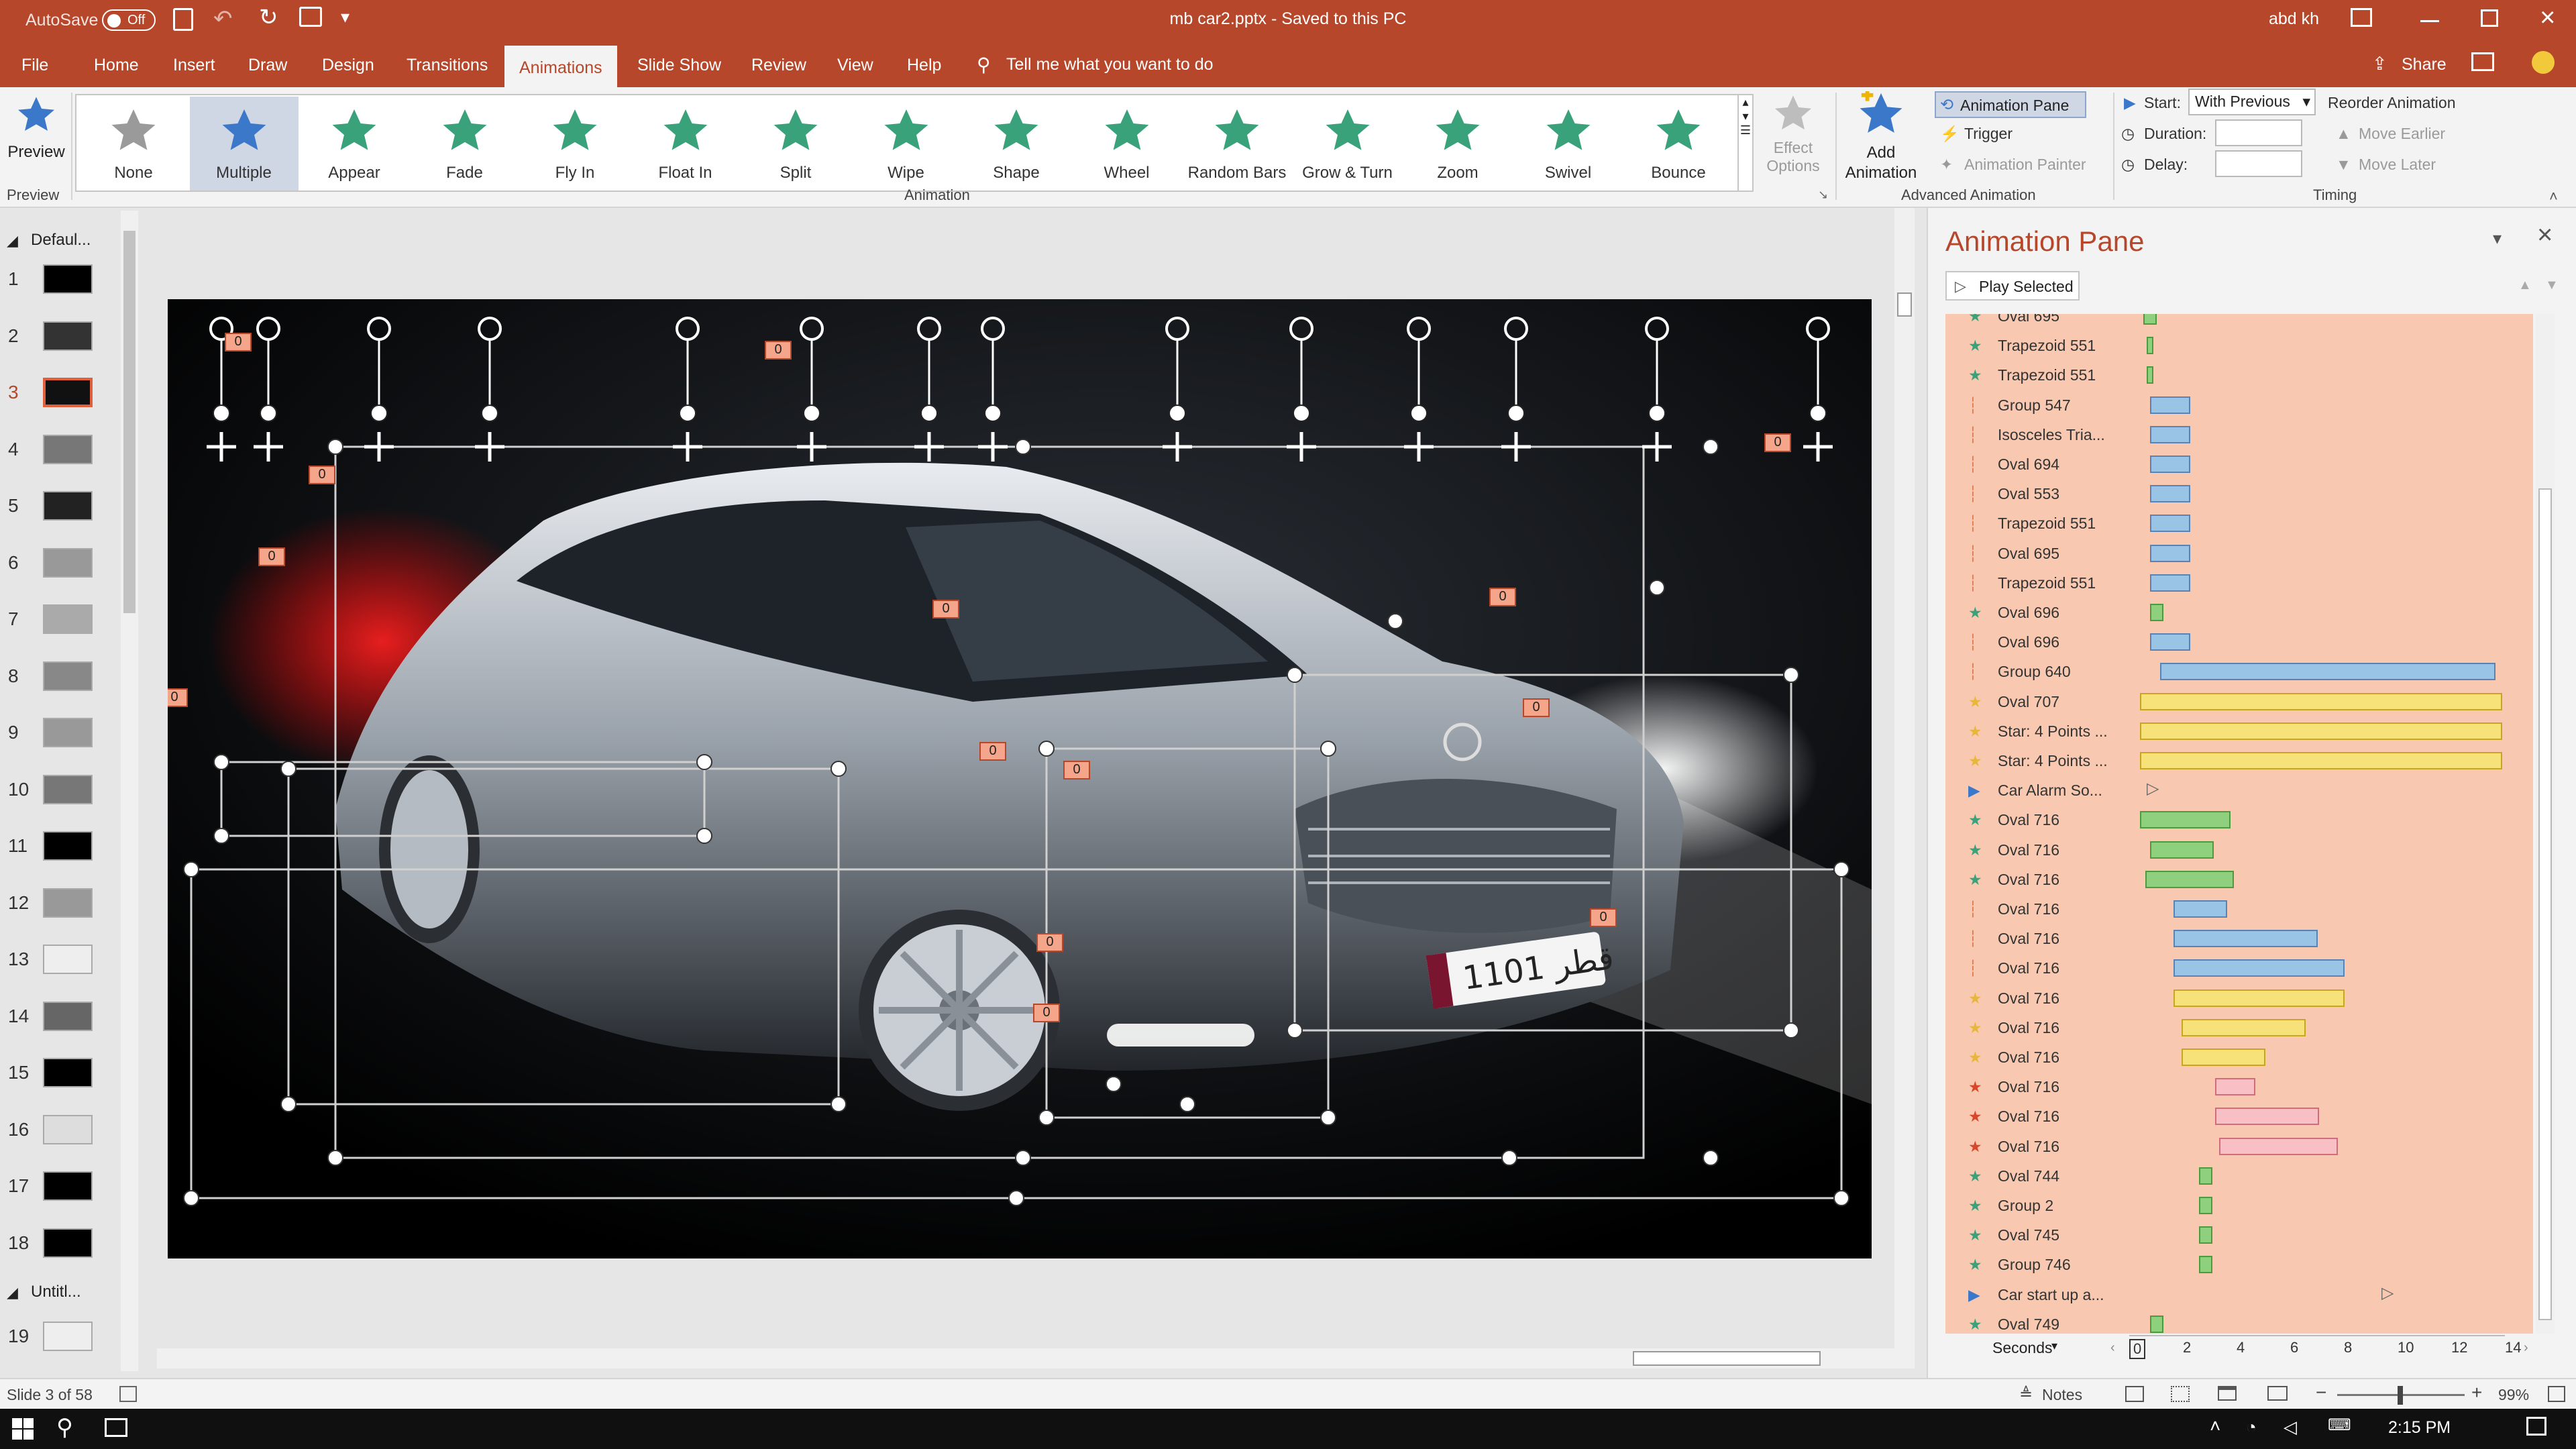 The height and width of the screenshot is (1449, 2576). Describe the element at coordinates (194, 65) in the screenshot. I see `tab-insert: Insert` at that location.